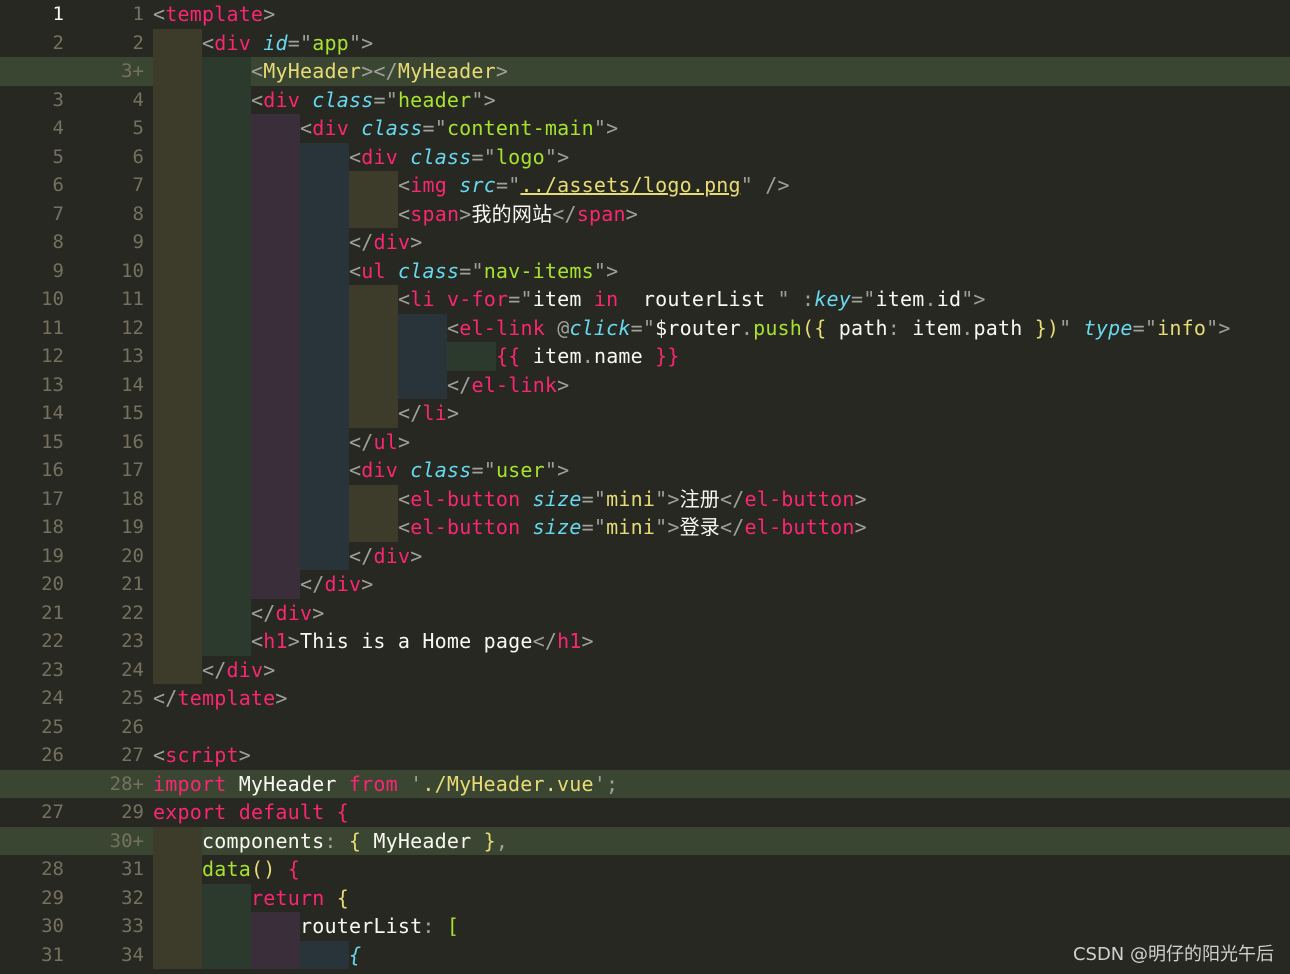 The image size is (1290, 974). I want to click on code-line: 13 14 </el-link>, so click(645, 385).